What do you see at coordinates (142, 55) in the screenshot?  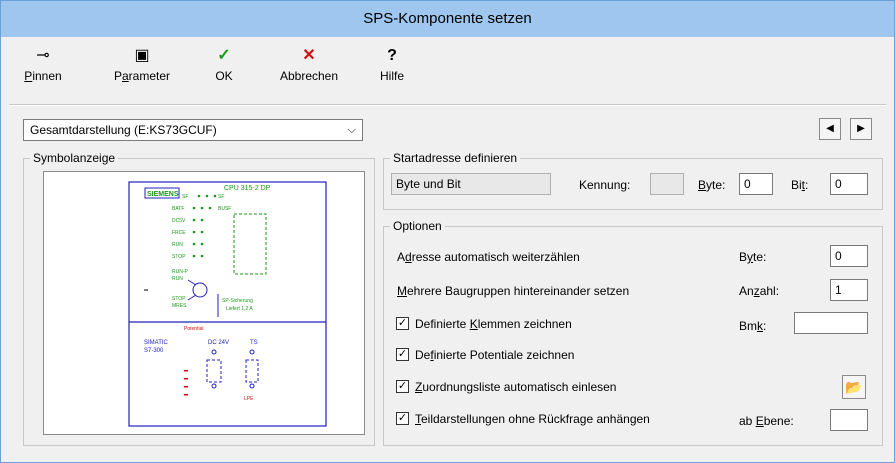 I see `properties-icon: ▣` at bounding box center [142, 55].